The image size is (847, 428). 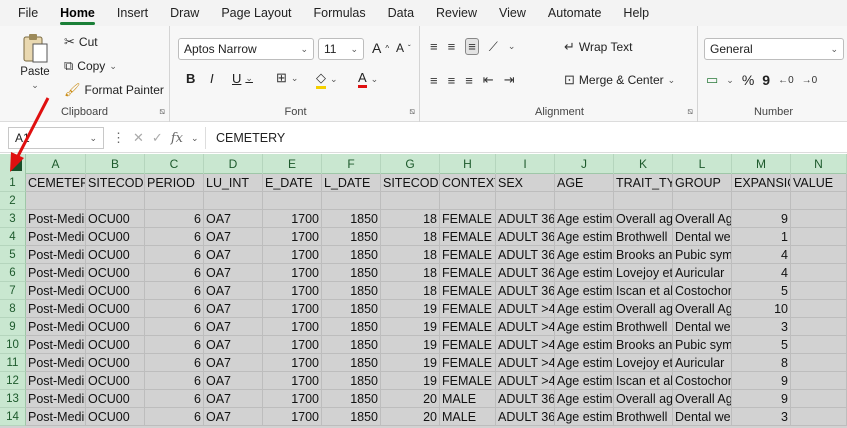 I want to click on bold-button: B, so click(x=190, y=78).